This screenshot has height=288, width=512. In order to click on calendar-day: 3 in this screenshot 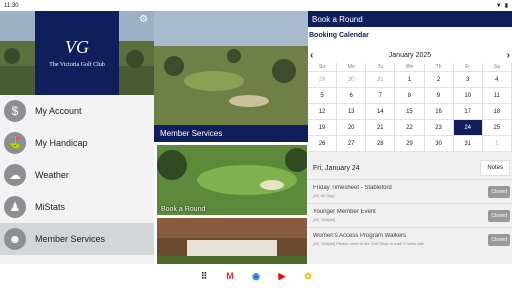, I will do `click(468, 80)`.